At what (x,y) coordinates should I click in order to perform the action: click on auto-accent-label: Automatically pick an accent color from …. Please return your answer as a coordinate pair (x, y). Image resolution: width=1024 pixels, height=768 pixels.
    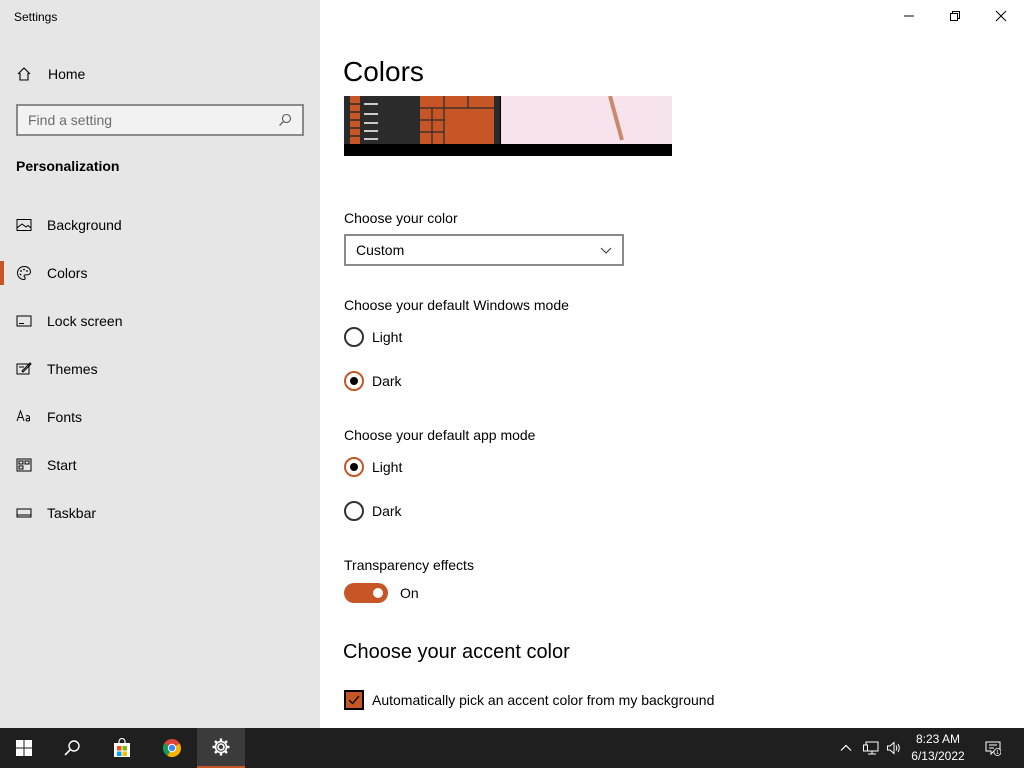
    Looking at the image, I should click on (543, 700).